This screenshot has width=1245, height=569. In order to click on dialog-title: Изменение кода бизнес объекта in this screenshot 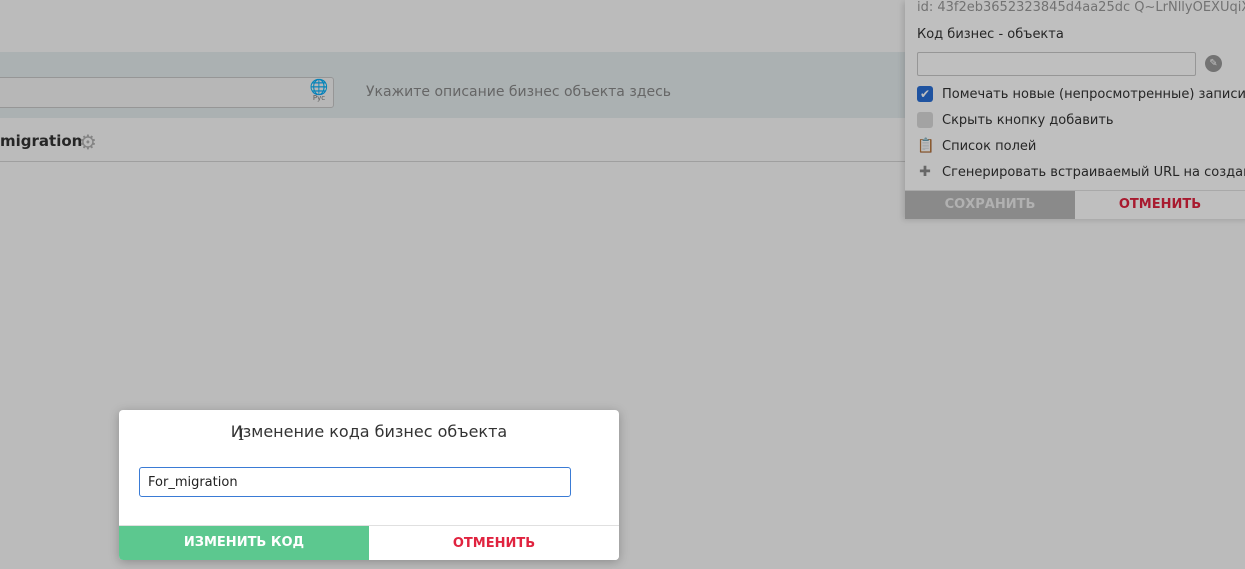, I will do `click(369, 431)`.